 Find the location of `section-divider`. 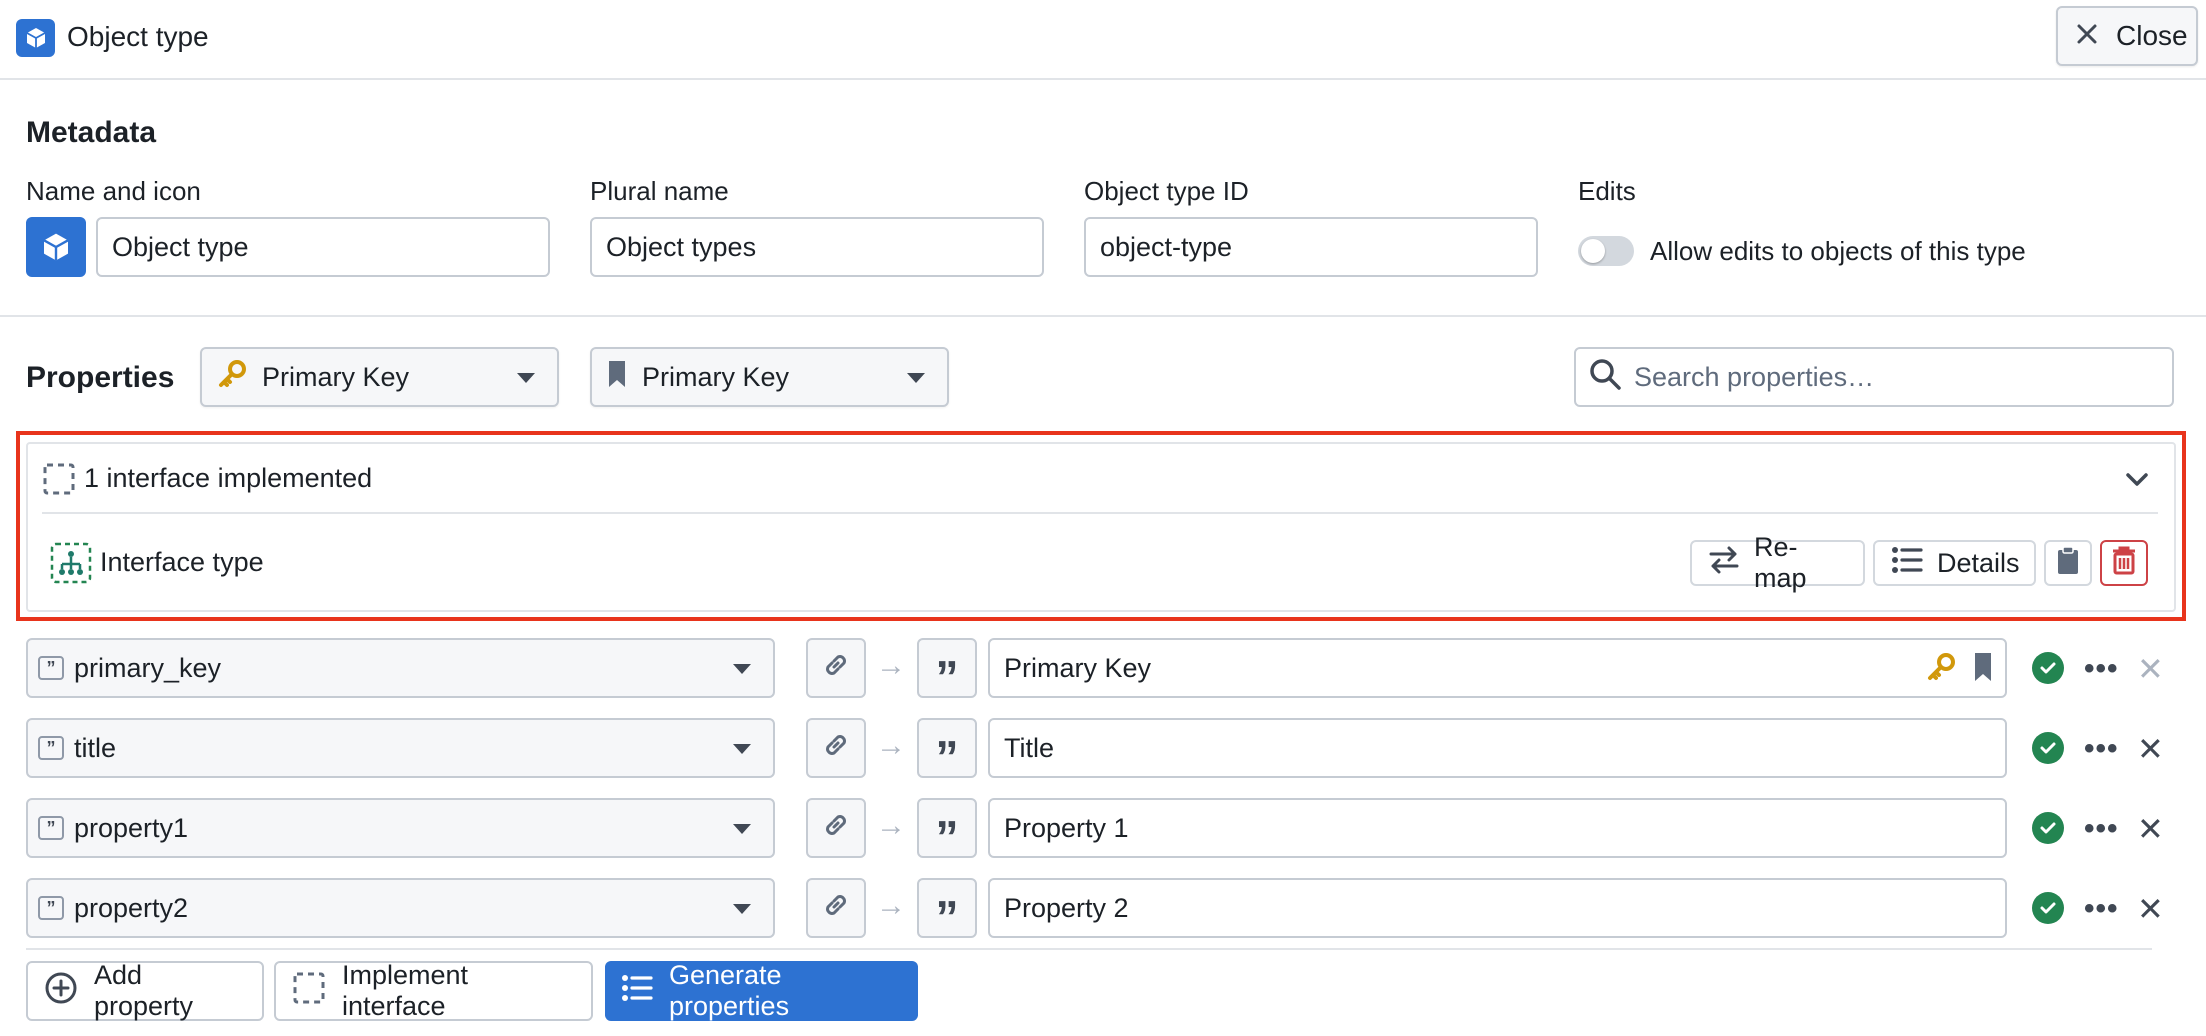

section-divider is located at coordinates (1103, 316).